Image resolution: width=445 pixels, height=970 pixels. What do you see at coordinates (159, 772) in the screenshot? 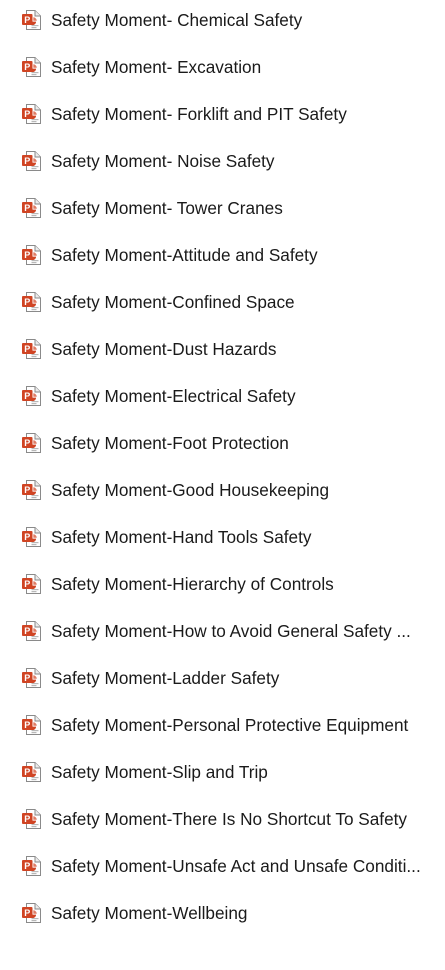
I see `file-name: Safety Moment-Slip and Trip` at bounding box center [159, 772].